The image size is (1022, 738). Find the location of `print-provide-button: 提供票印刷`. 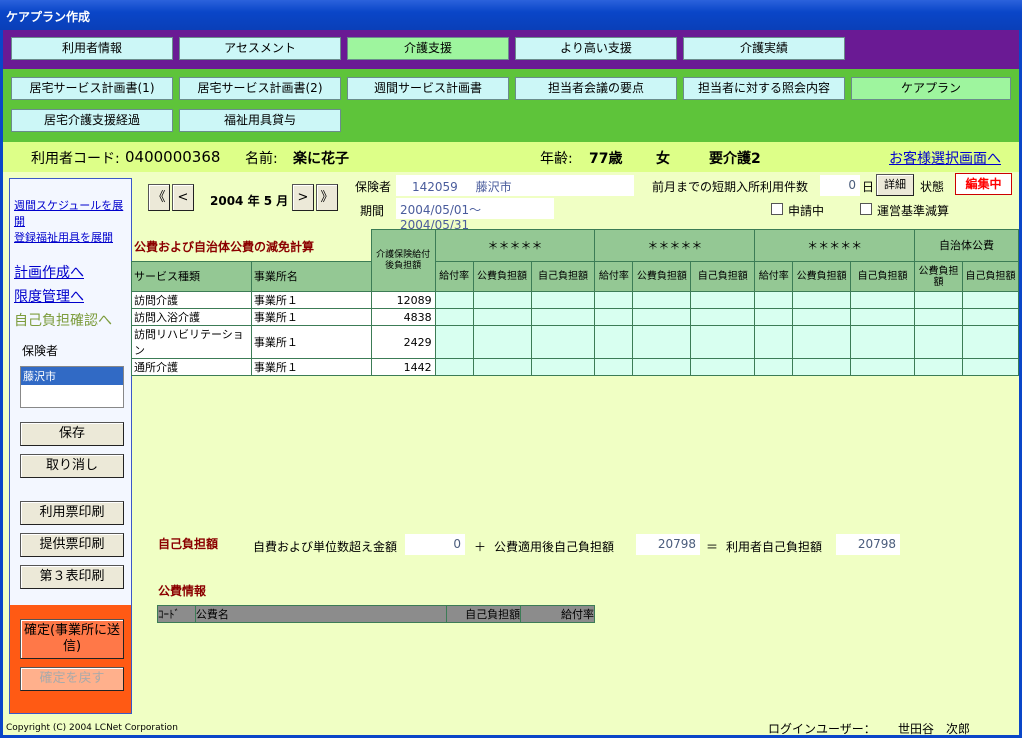

print-provide-button: 提供票印刷 is located at coordinates (72, 545).